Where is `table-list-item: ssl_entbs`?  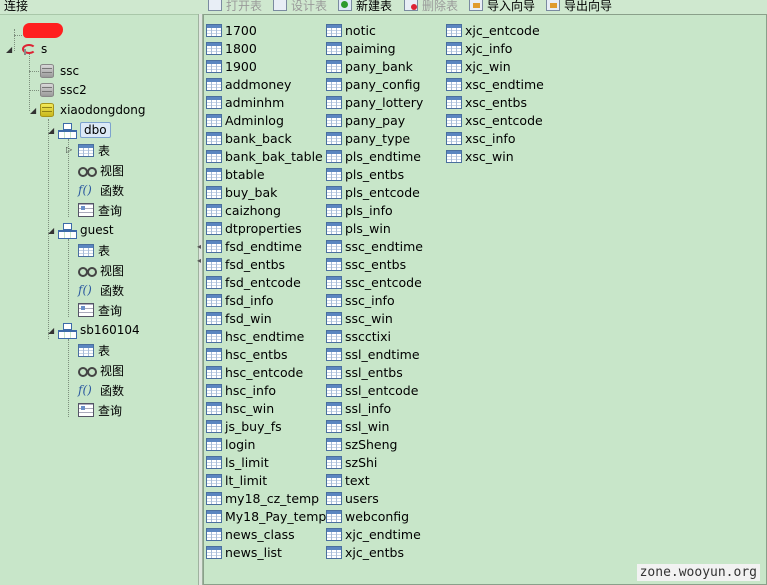 table-list-item: ssl_entbs is located at coordinates (364, 372).